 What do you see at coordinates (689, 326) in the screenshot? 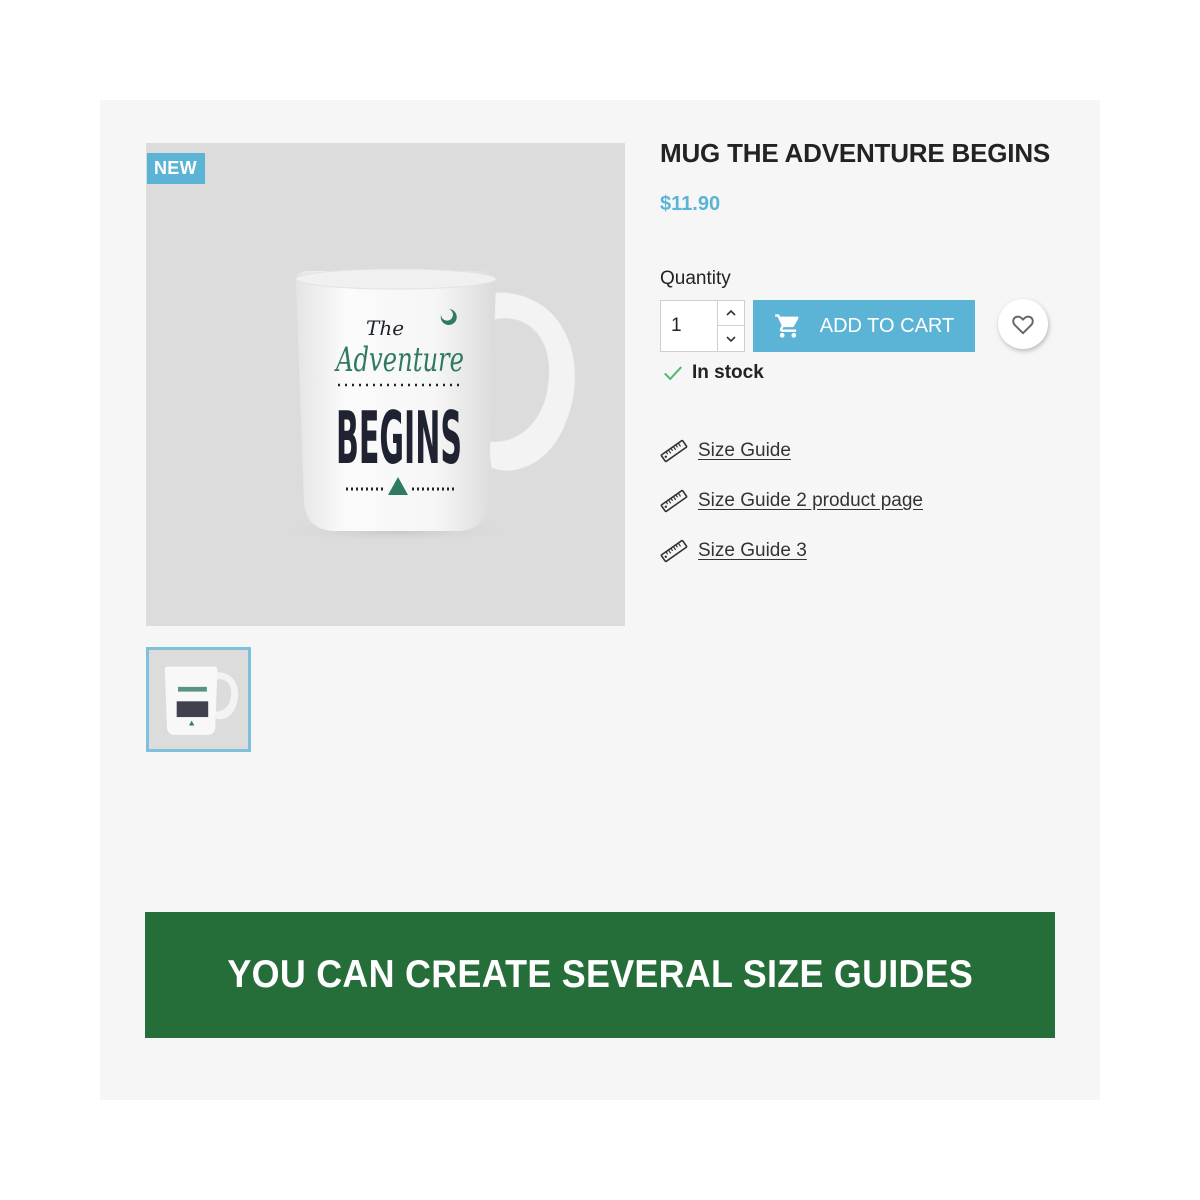
I see `quantity-input` at bounding box center [689, 326].